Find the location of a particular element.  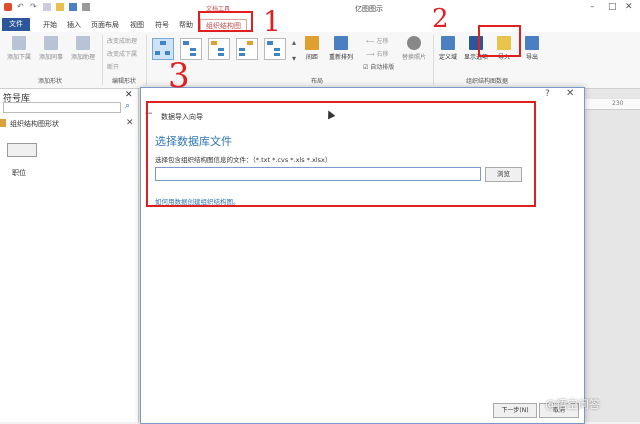

disconnect-item: 断开 is located at coordinates (113, 66).